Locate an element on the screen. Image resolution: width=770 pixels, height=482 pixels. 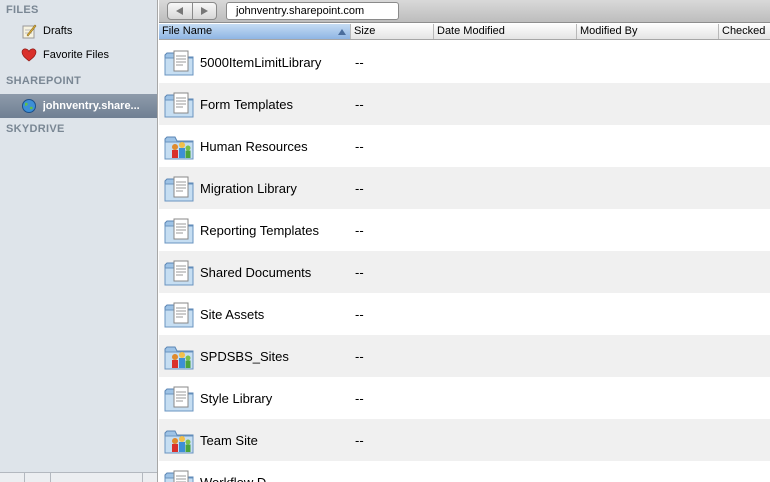
sort-ascending-icon is located at coordinates (342, 32).